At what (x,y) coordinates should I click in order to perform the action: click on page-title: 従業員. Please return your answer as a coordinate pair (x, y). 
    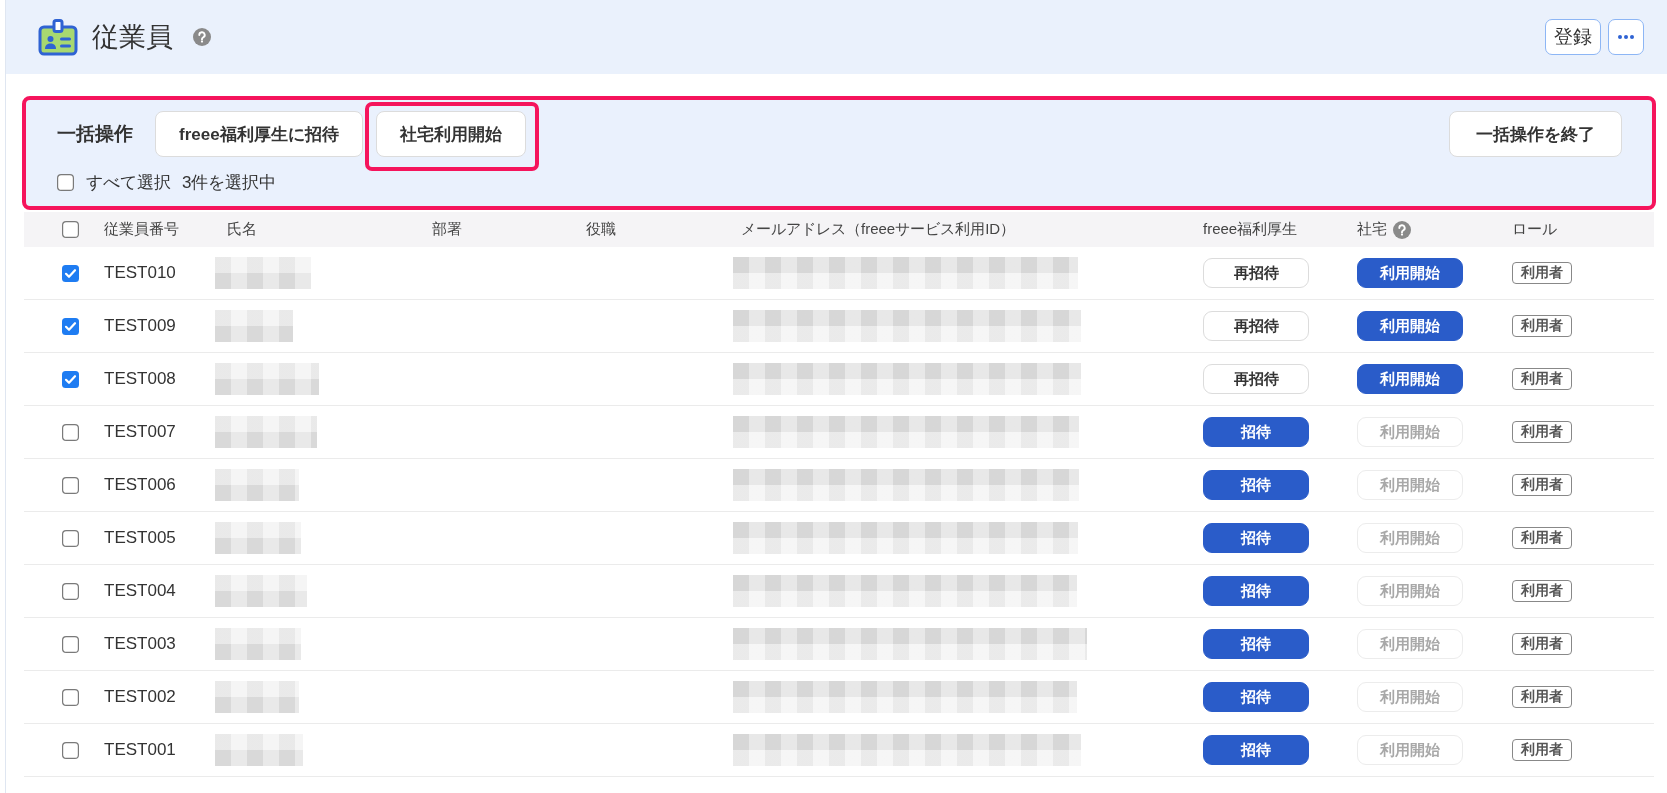
    Looking at the image, I should click on (132, 37).